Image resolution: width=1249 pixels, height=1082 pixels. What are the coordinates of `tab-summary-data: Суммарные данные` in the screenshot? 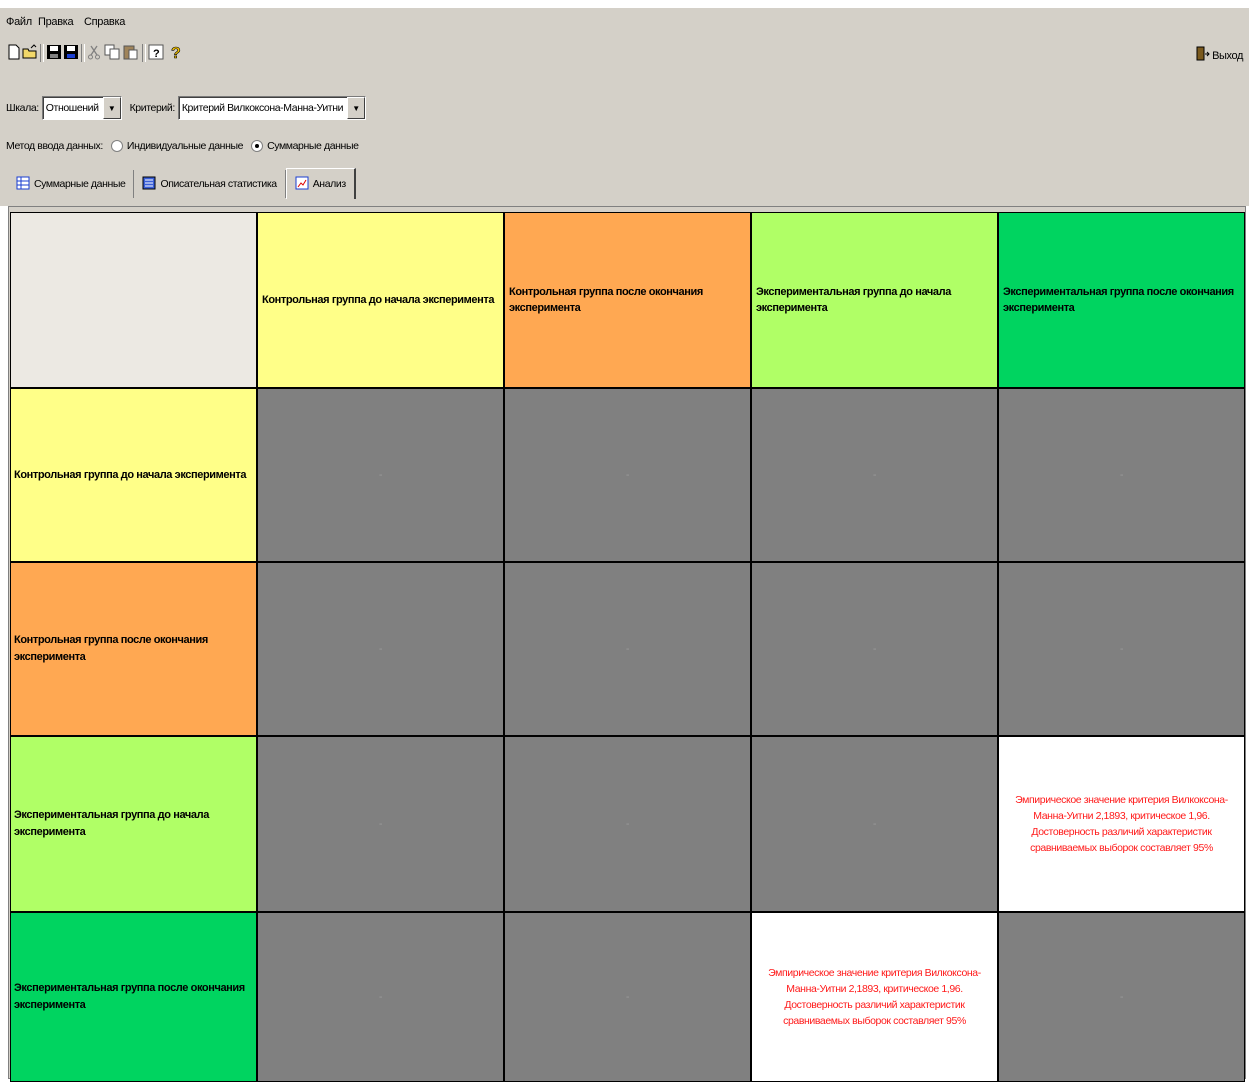 It's located at (71, 184).